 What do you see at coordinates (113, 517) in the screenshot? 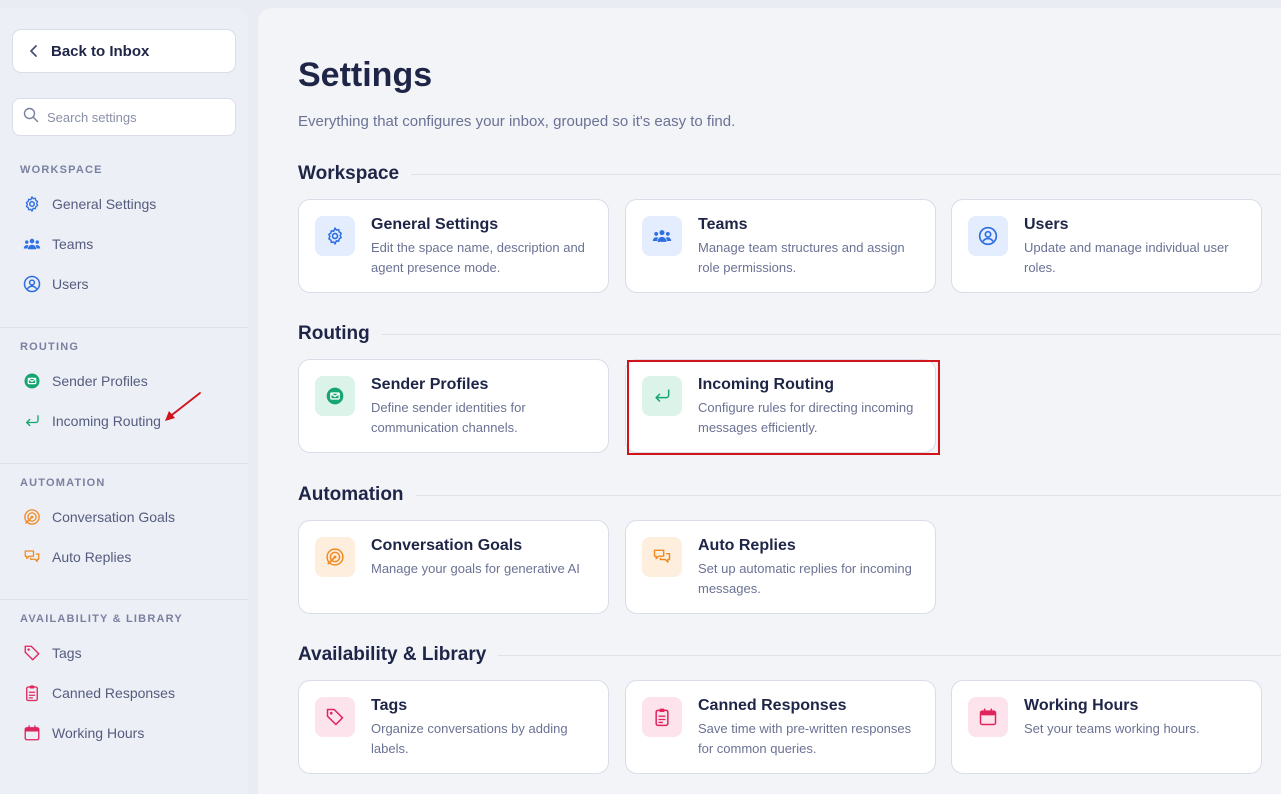
I see `sidebar-item-label: Conversation Goals` at bounding box center [113, 517].